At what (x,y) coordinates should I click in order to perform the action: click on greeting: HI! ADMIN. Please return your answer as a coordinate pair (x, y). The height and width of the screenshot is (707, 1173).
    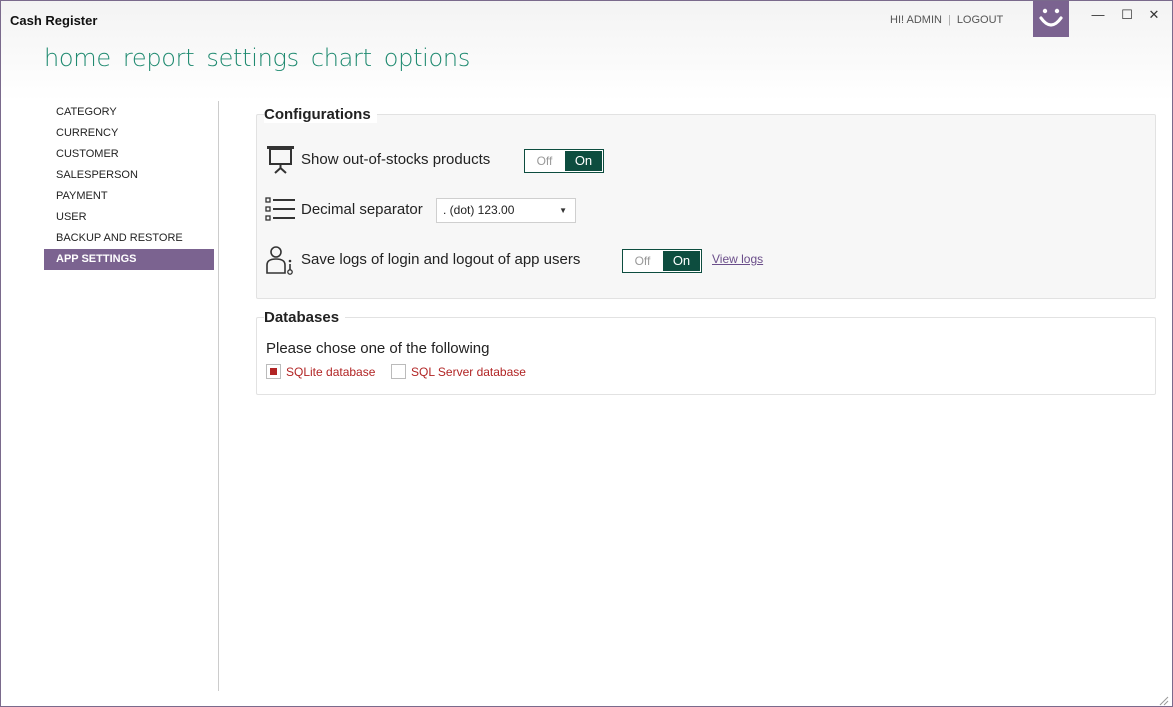
    Looking at the image, I should click on (916, 20).